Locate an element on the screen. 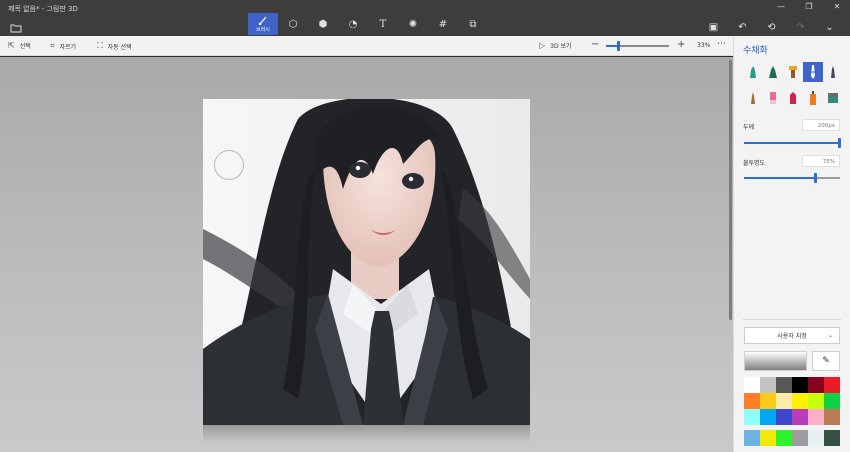 This screenshot has height=452, width=850. history-icon: ⟲ is located at coordinates (771, 27).